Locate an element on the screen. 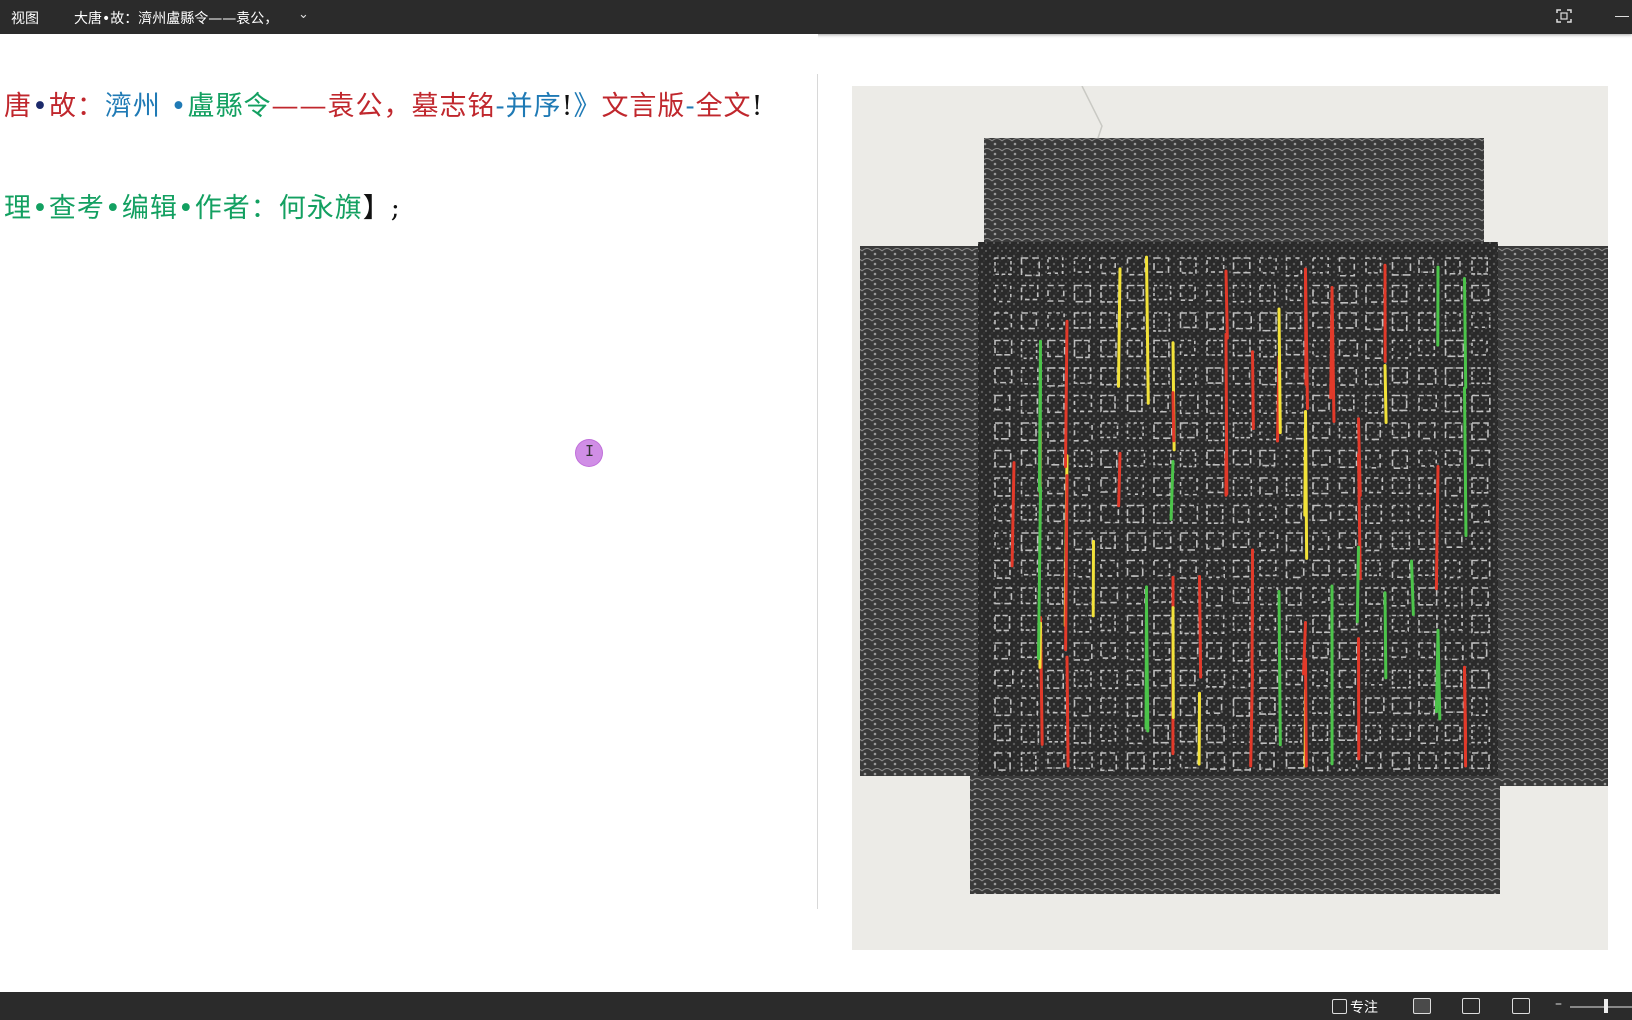  line1-segment: ——袁公，墓志铭 is located at coordinates (383, 106).